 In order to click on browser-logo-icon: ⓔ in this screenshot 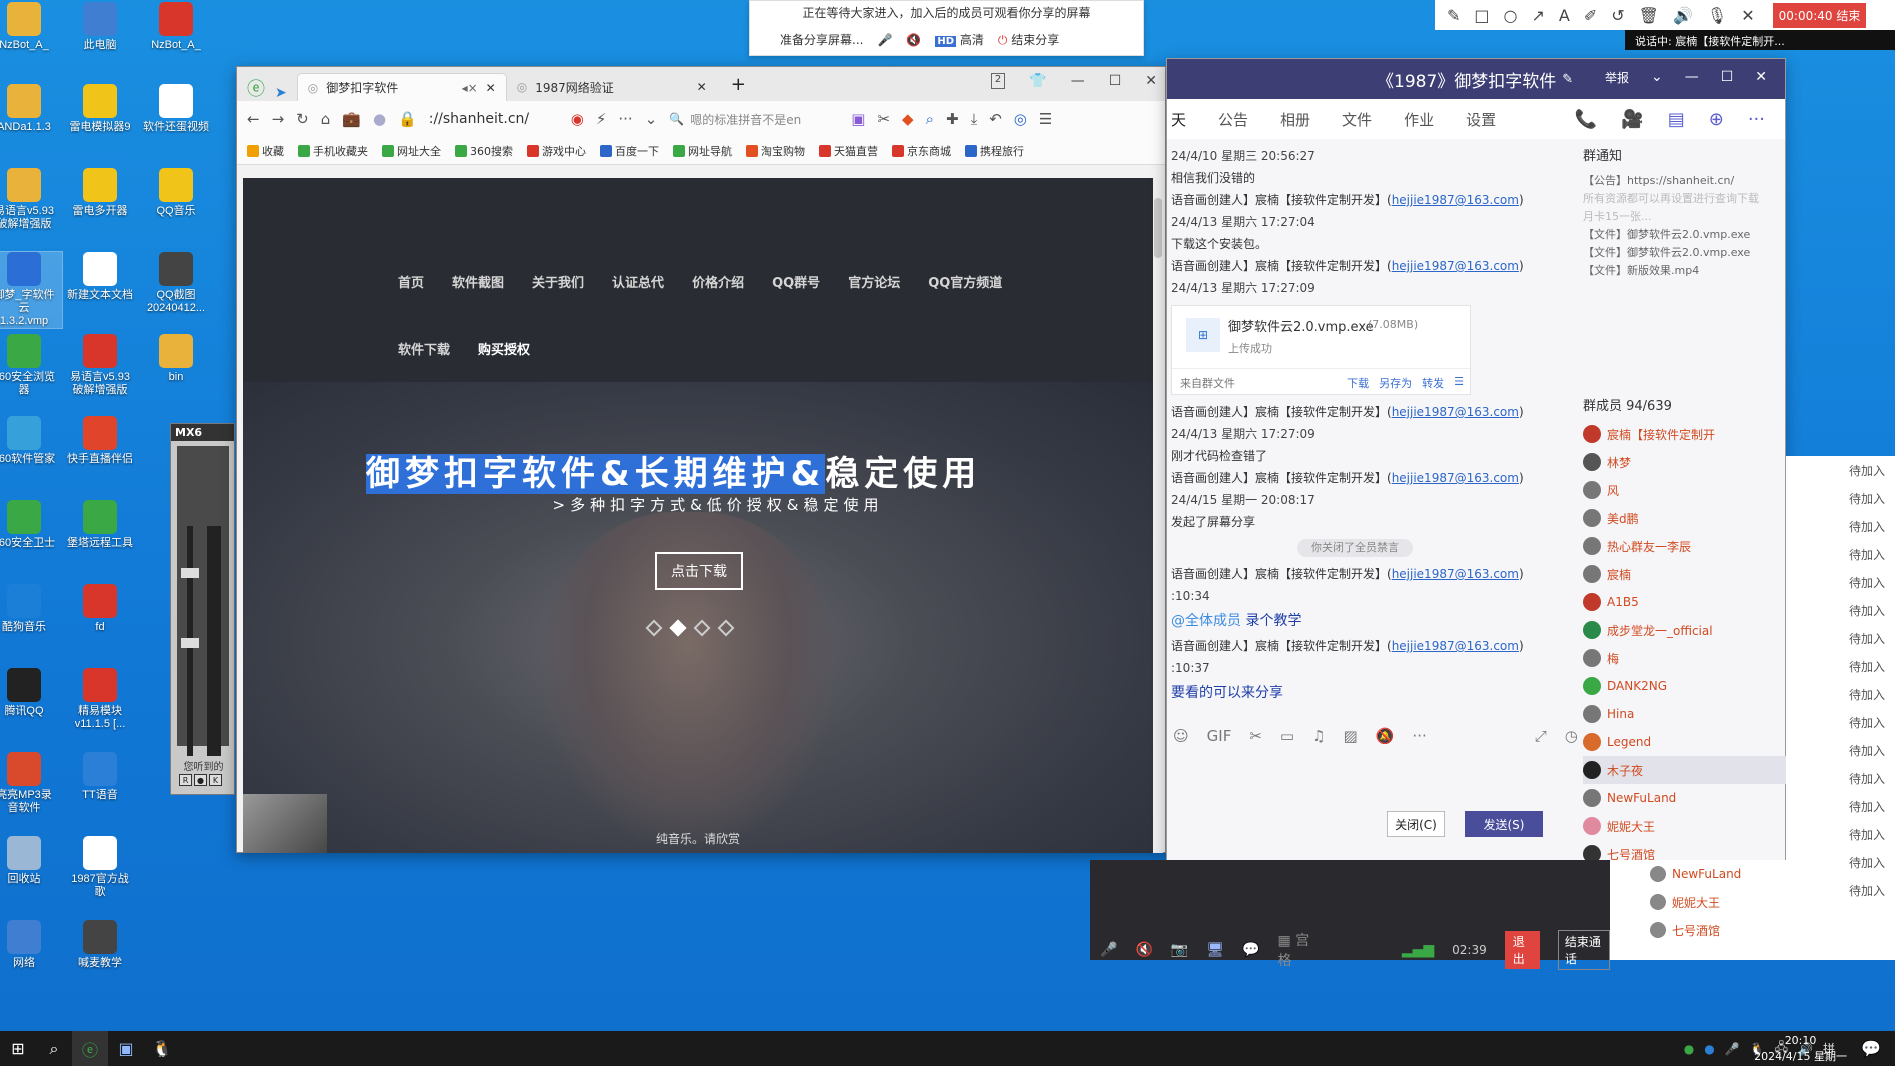, I will do `click(256, 88)`.